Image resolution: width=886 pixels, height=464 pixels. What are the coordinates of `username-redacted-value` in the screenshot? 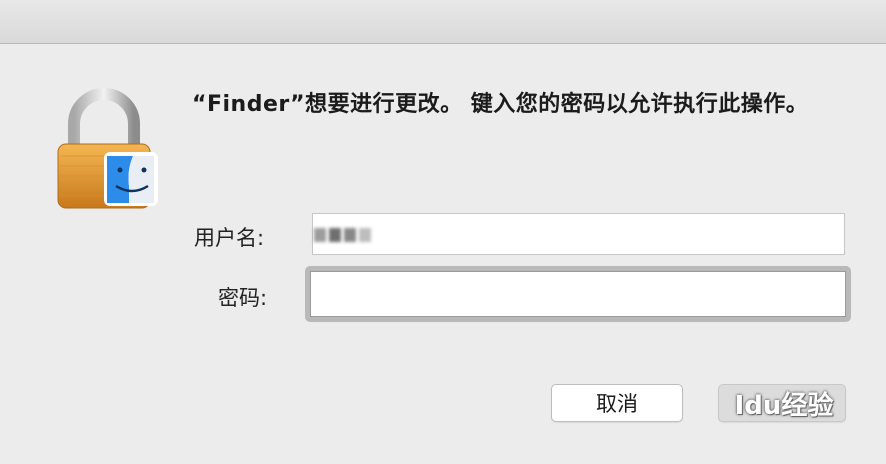 It's located at (346, 235).